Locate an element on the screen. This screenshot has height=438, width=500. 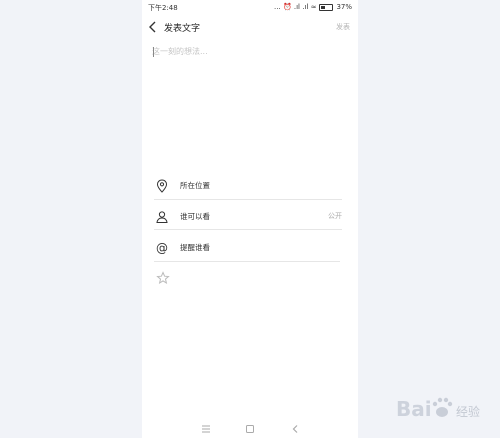
page-title: 发表文字 is located at coordinates (182, 29).